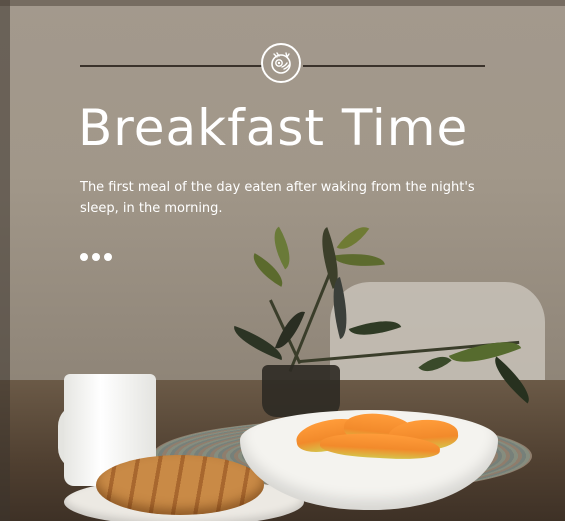 This screenshot has width=565, height=521. I want to click on breakfast-plate-icon-graphic, so click(281, 63).